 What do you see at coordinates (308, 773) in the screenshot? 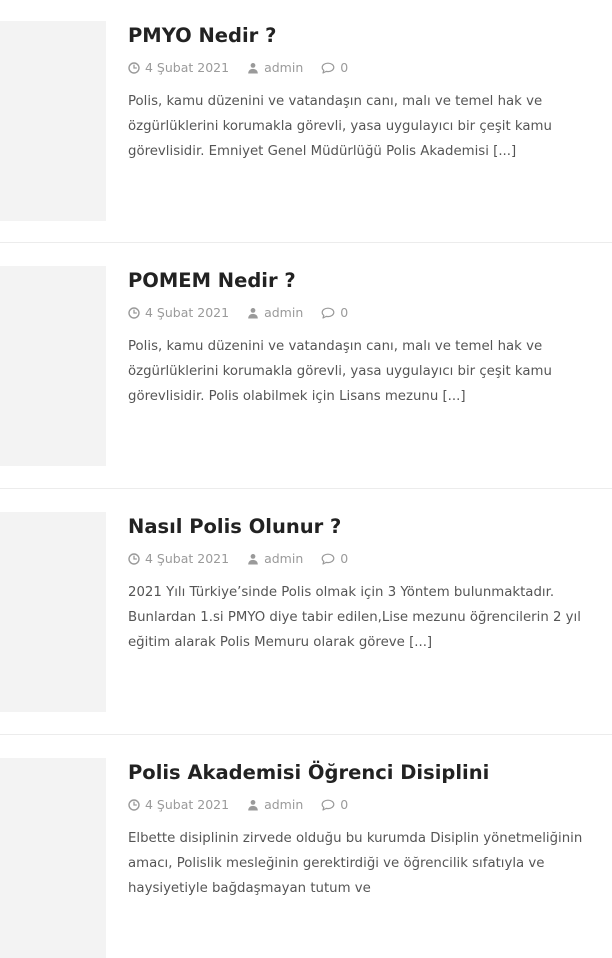
I see `post-title: Polis Akademisi Öğrenci Disiplini` at bounding box center [308, 773].